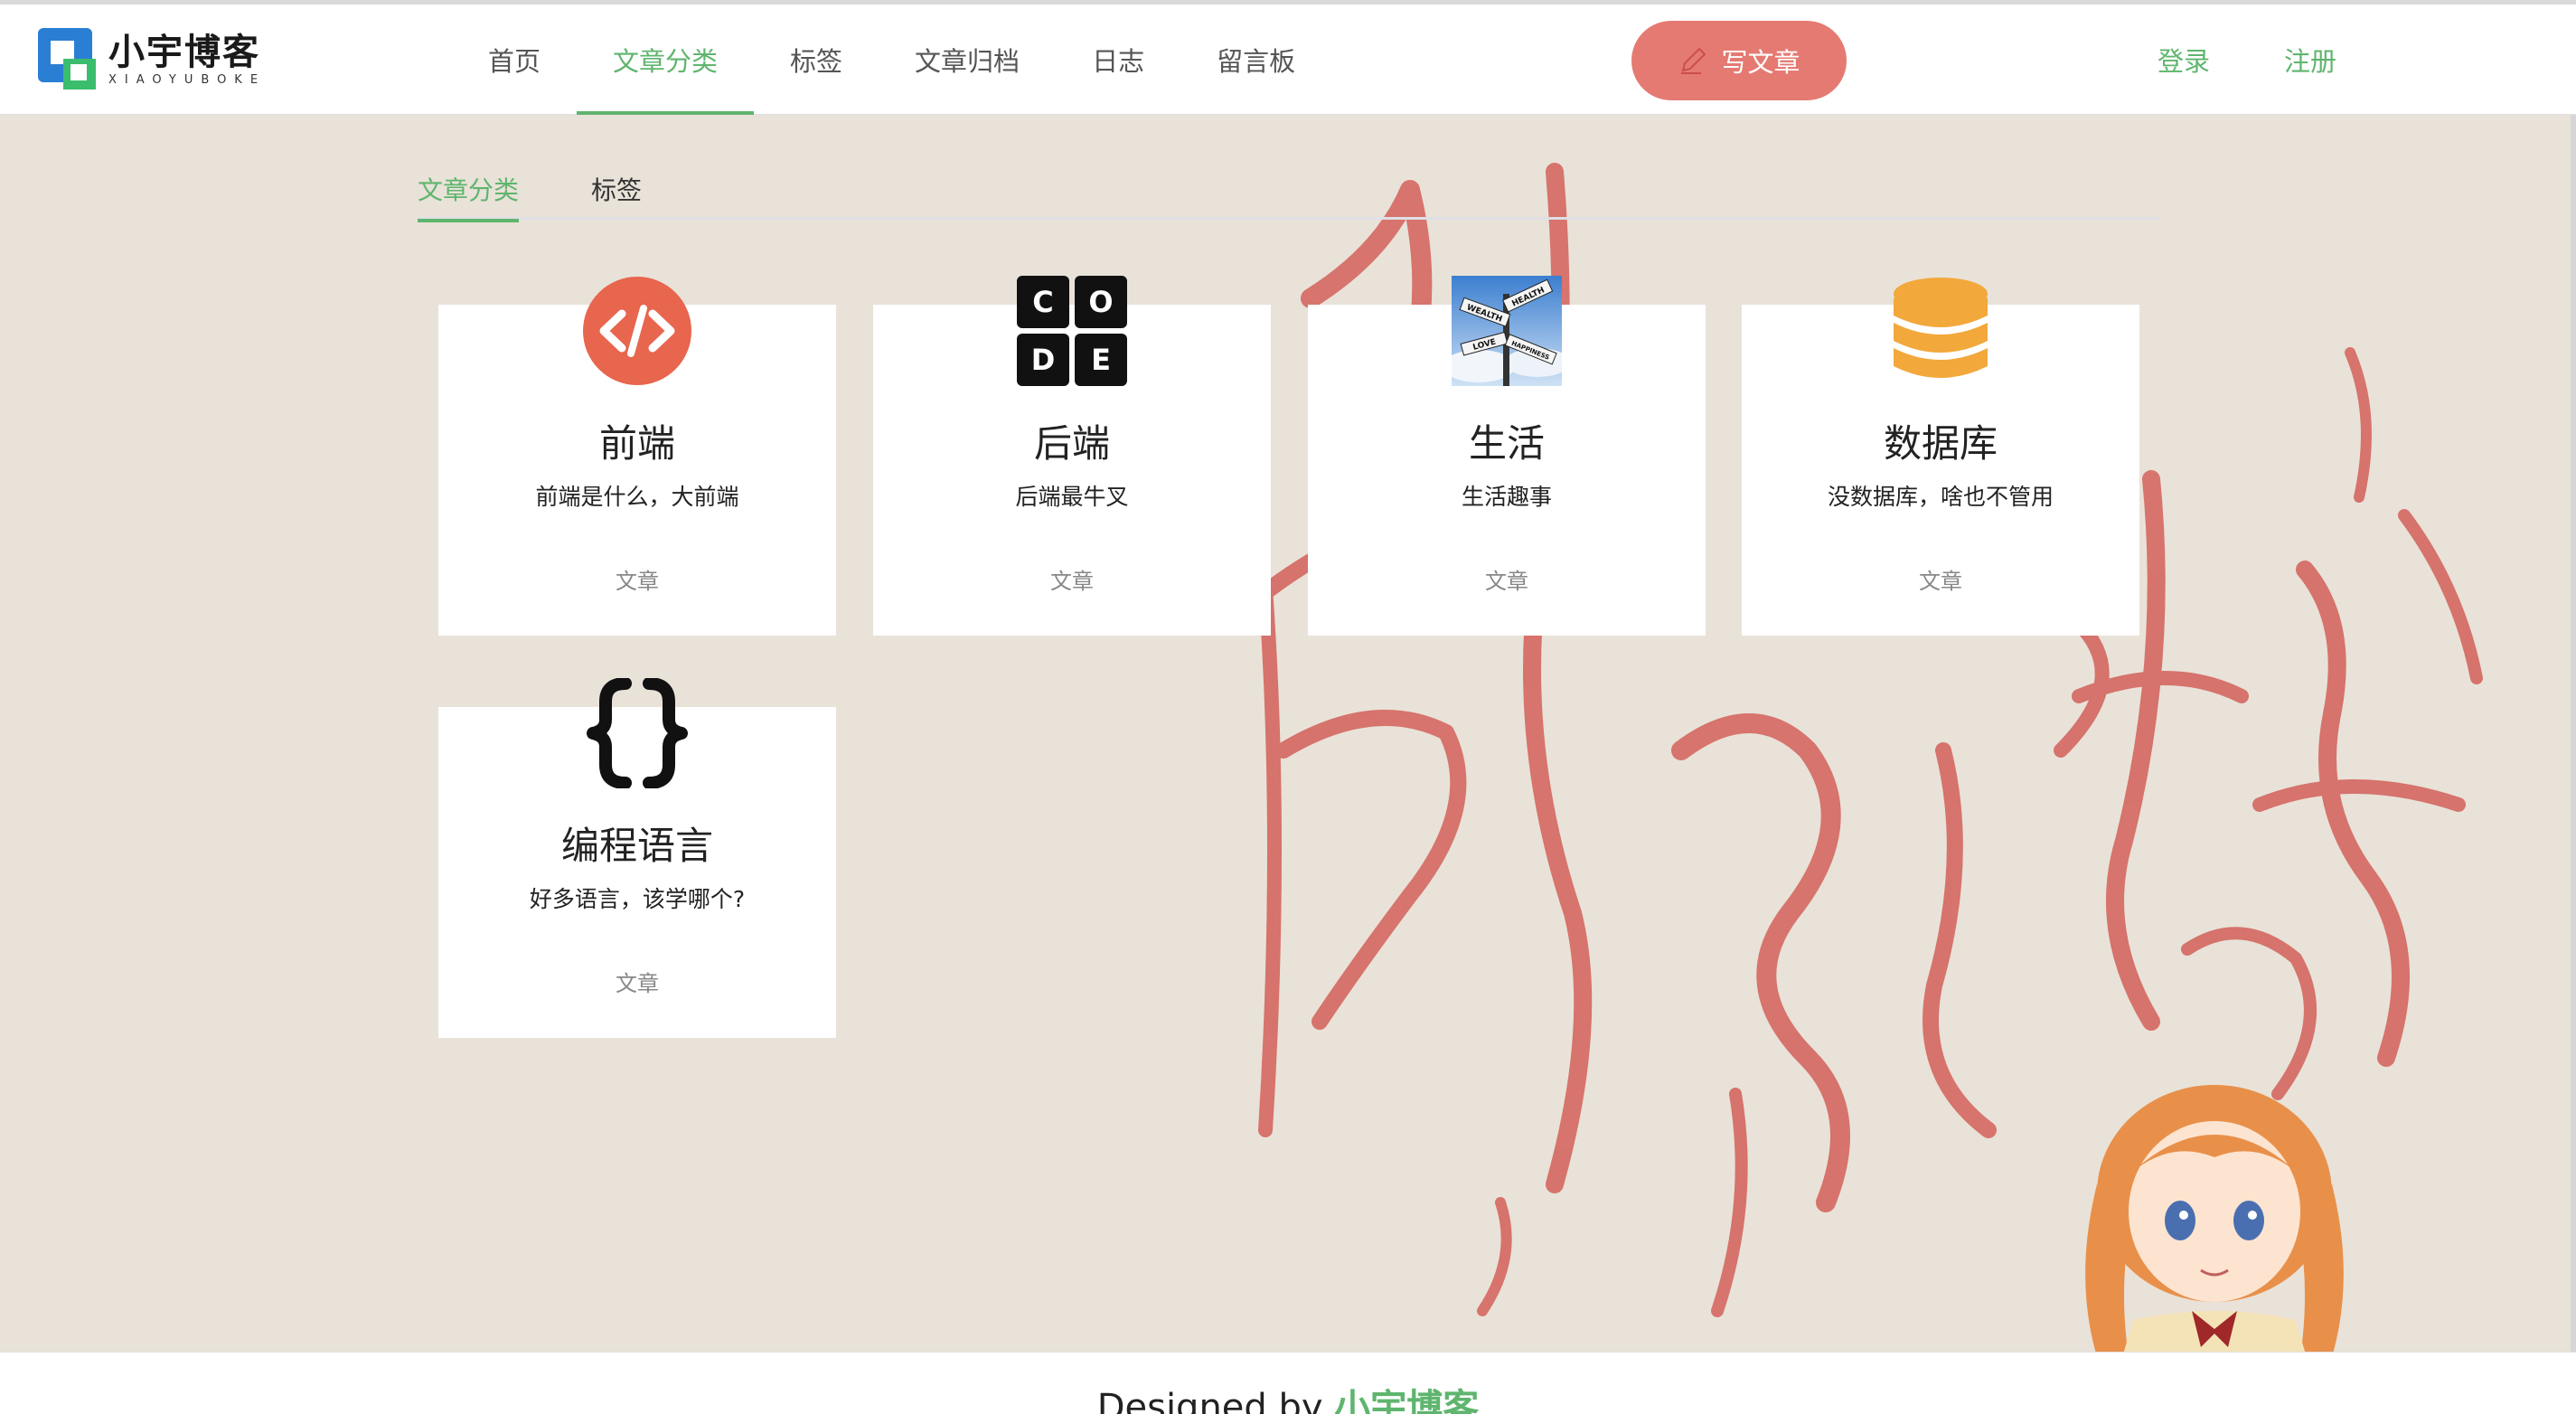 The width and height of the screenshot is (2576, 1414). Describe the element at coordinates (1043, 302) in the screenshot. I see `code-letter-c: C` at that location.